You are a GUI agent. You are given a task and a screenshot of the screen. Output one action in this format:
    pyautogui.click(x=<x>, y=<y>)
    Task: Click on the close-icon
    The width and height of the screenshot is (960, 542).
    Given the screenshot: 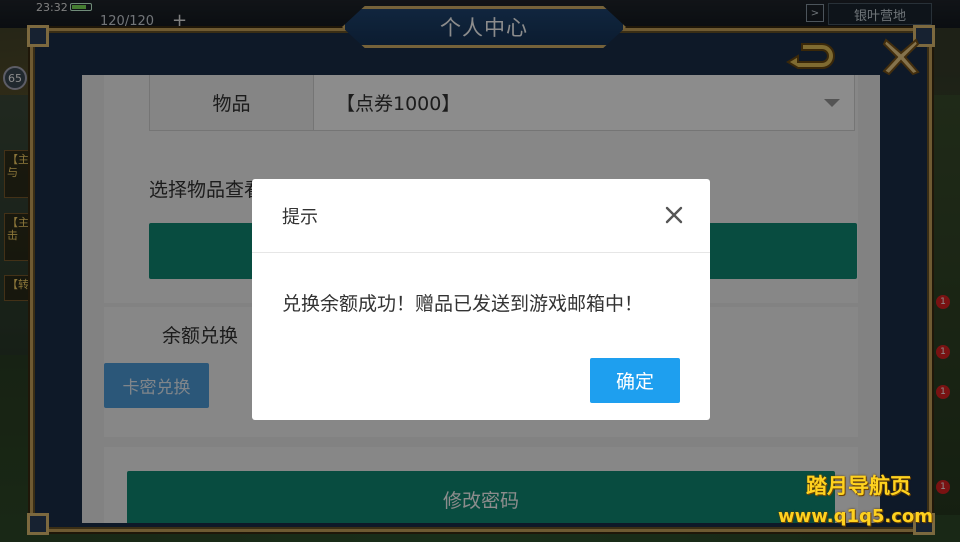 What is the action you would take?
    pyautogui.click(x=674, y=215)
    